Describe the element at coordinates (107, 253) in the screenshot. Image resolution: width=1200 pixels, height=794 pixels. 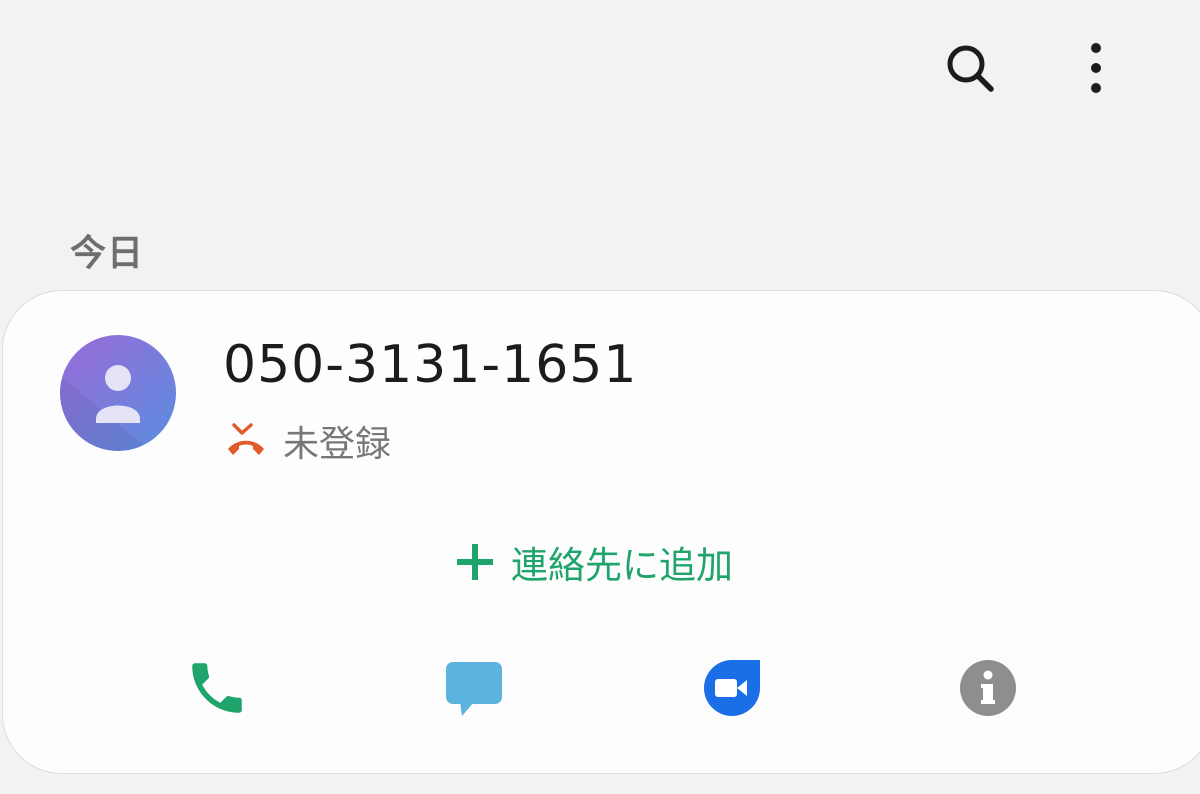
I see `section-header-today: 今日` at that location.